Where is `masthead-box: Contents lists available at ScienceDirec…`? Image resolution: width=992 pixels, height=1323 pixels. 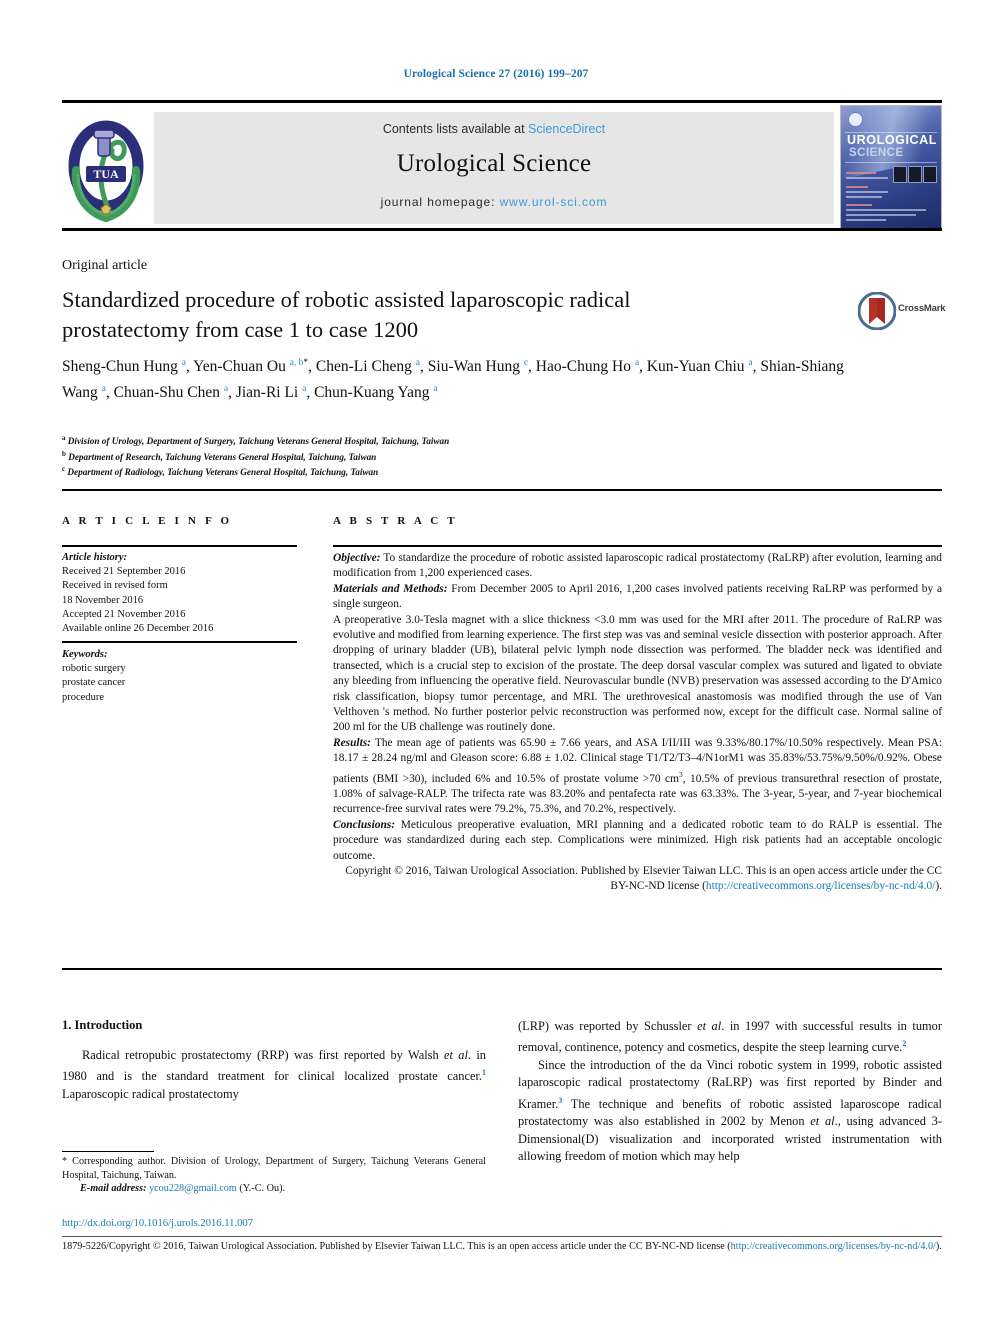 masthead-box: Contents lists available at ScienceDirec… is located at coordinates (494, 168).